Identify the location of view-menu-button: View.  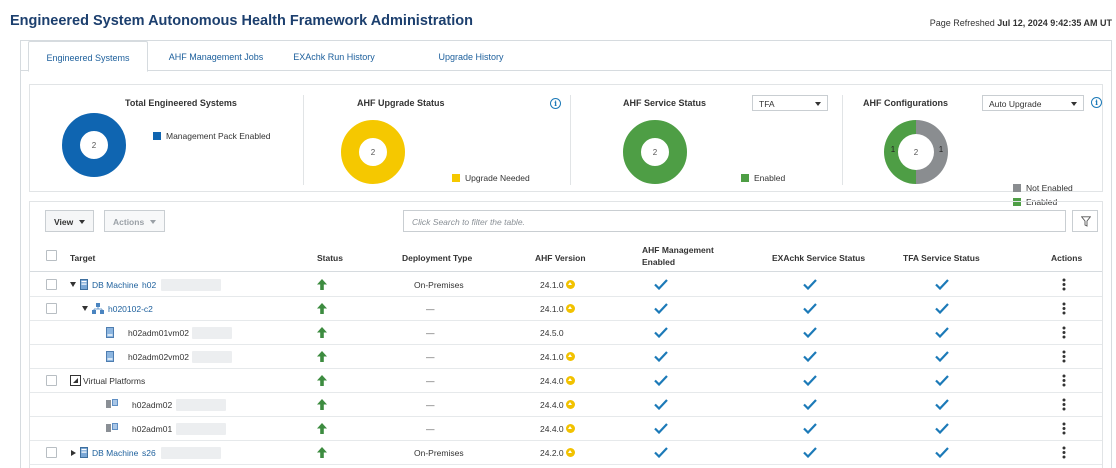
(70, 221).